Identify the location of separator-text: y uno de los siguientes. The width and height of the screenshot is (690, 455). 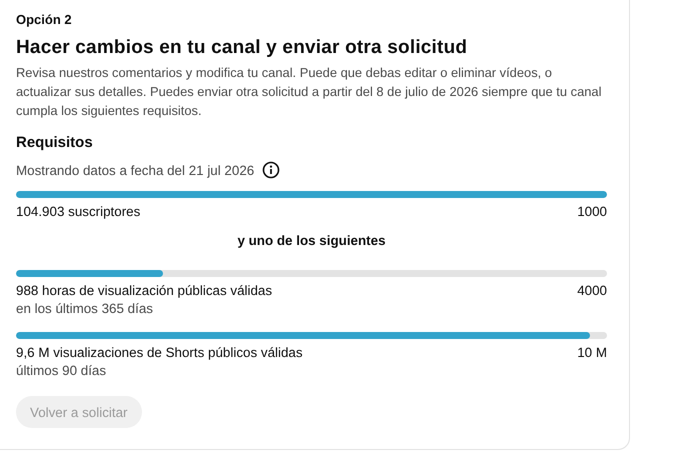
(311, 240).